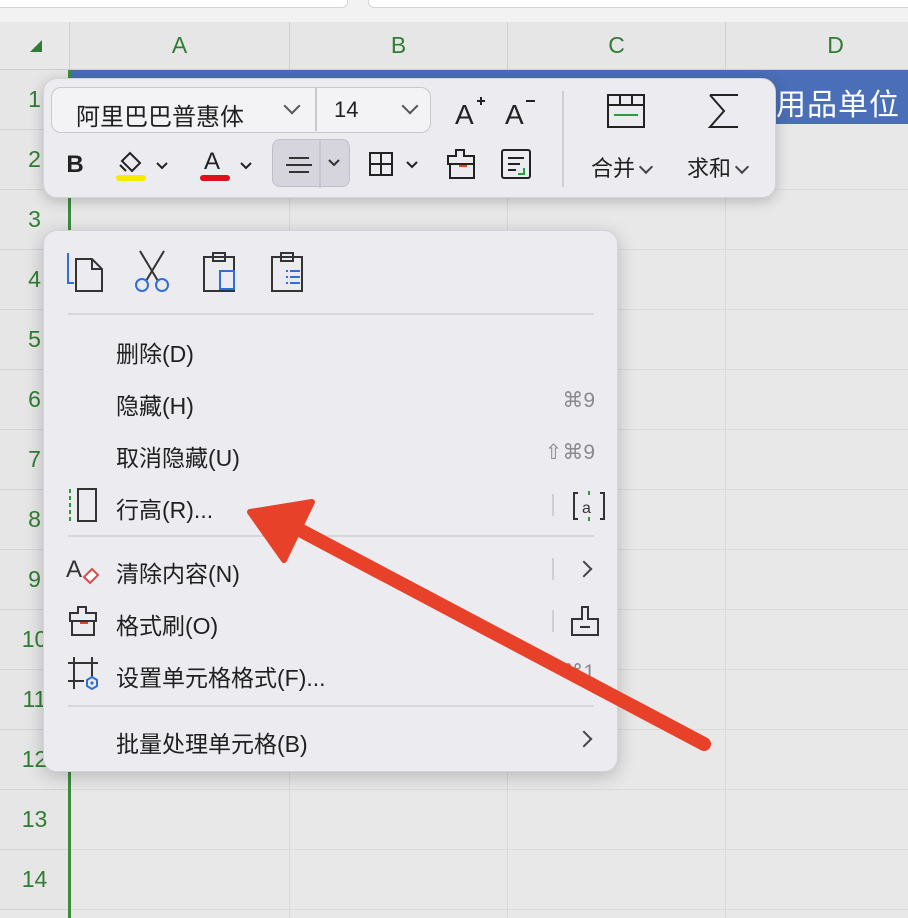 The width and height of the screenshot is (908, 918). What do you see at coordinates (155, 406) in the screenshot?
I see `menu-item-label: 隐藏(H)` at bounding box center [155, 406].